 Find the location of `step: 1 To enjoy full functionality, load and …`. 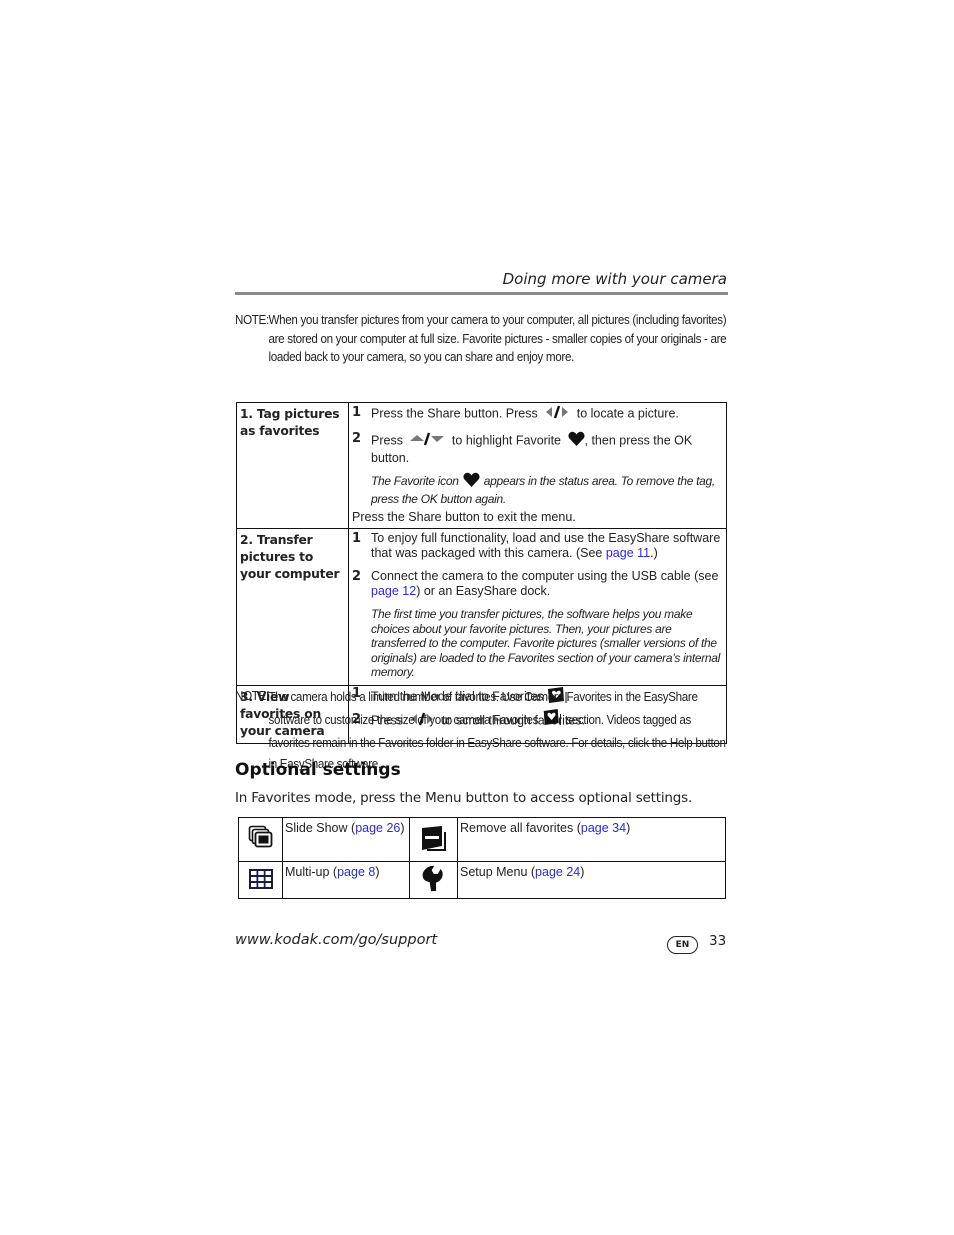

step: 1 To enjoy full functionality, load and … is located at coordinates (536, 545).